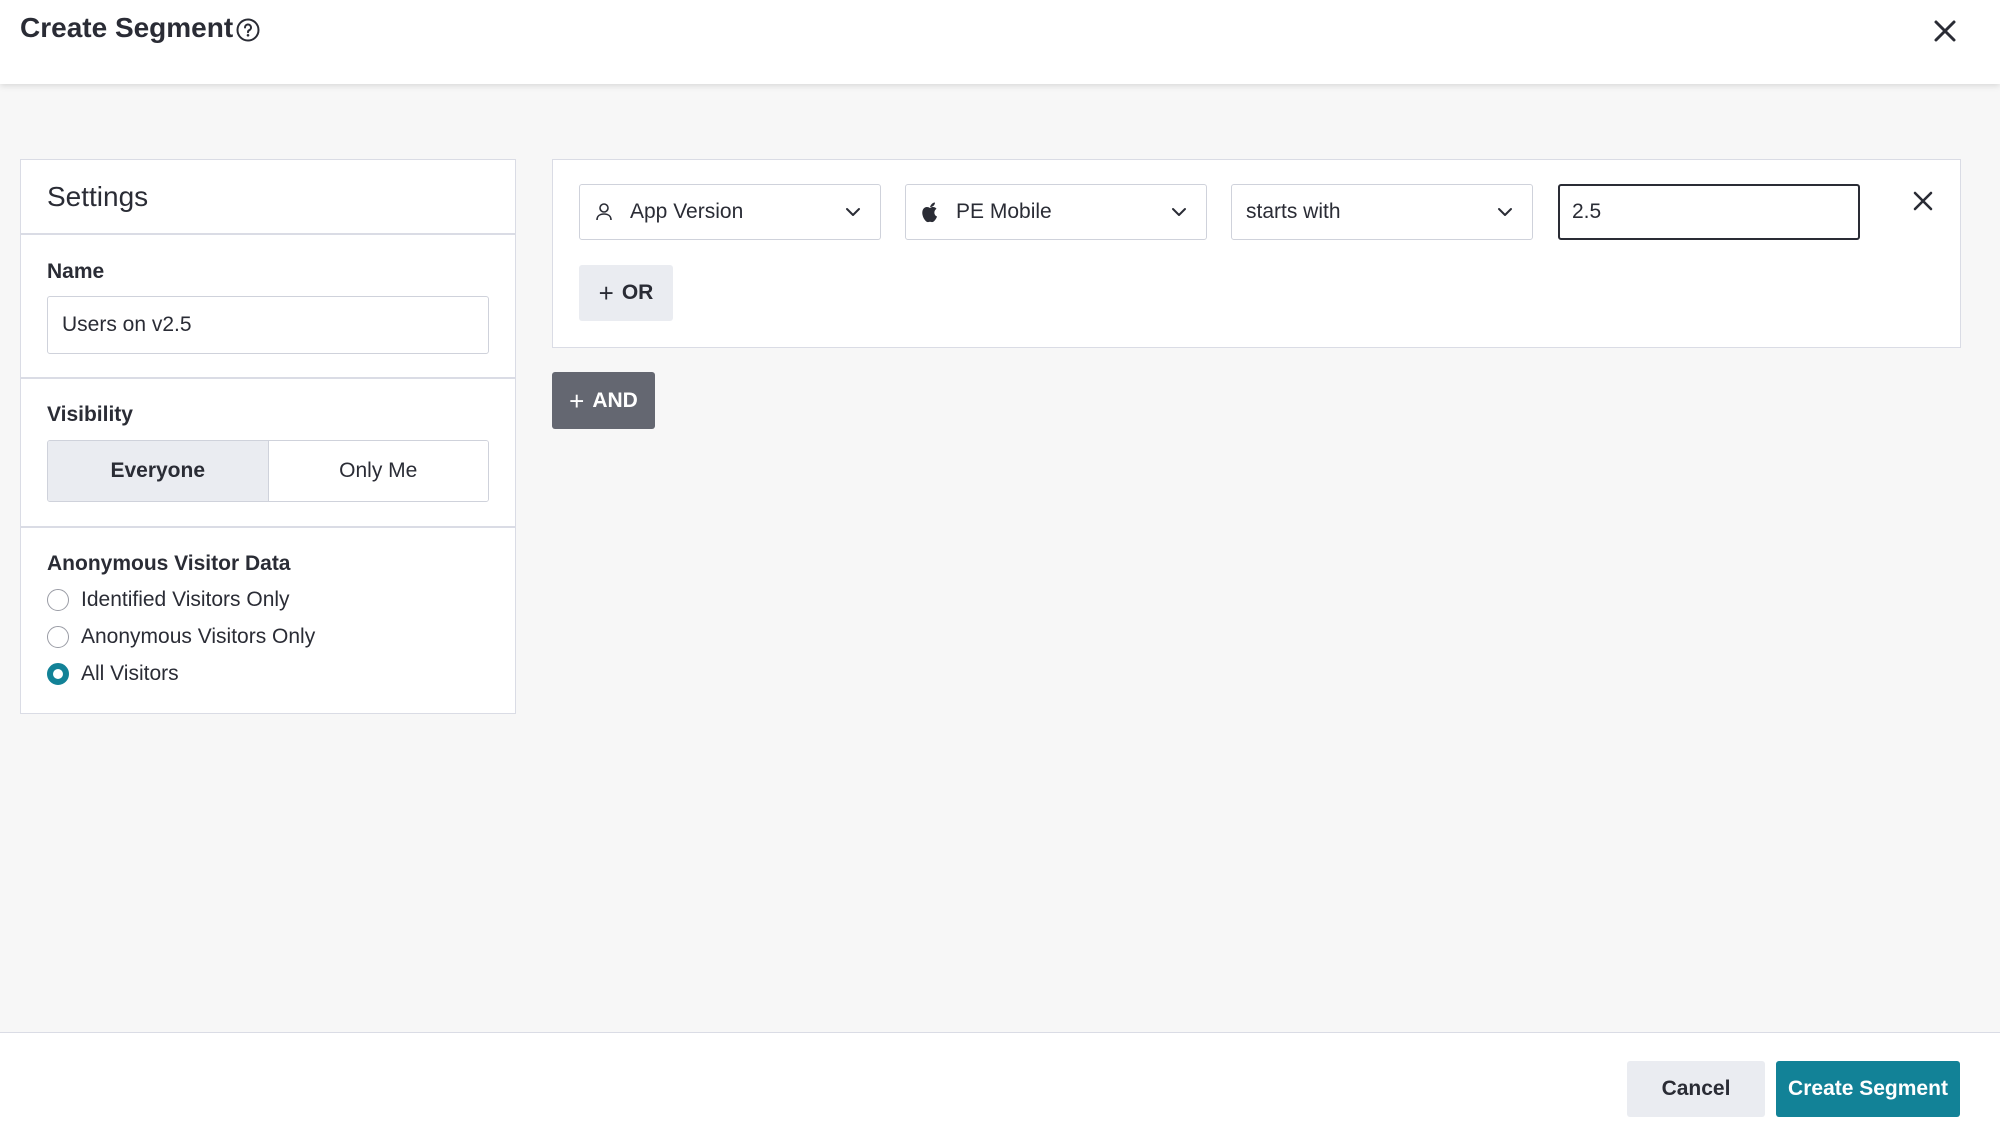  I want to click on rule-group-panel: App Version PE Mobile starts with + OR, so click(1256, 253).